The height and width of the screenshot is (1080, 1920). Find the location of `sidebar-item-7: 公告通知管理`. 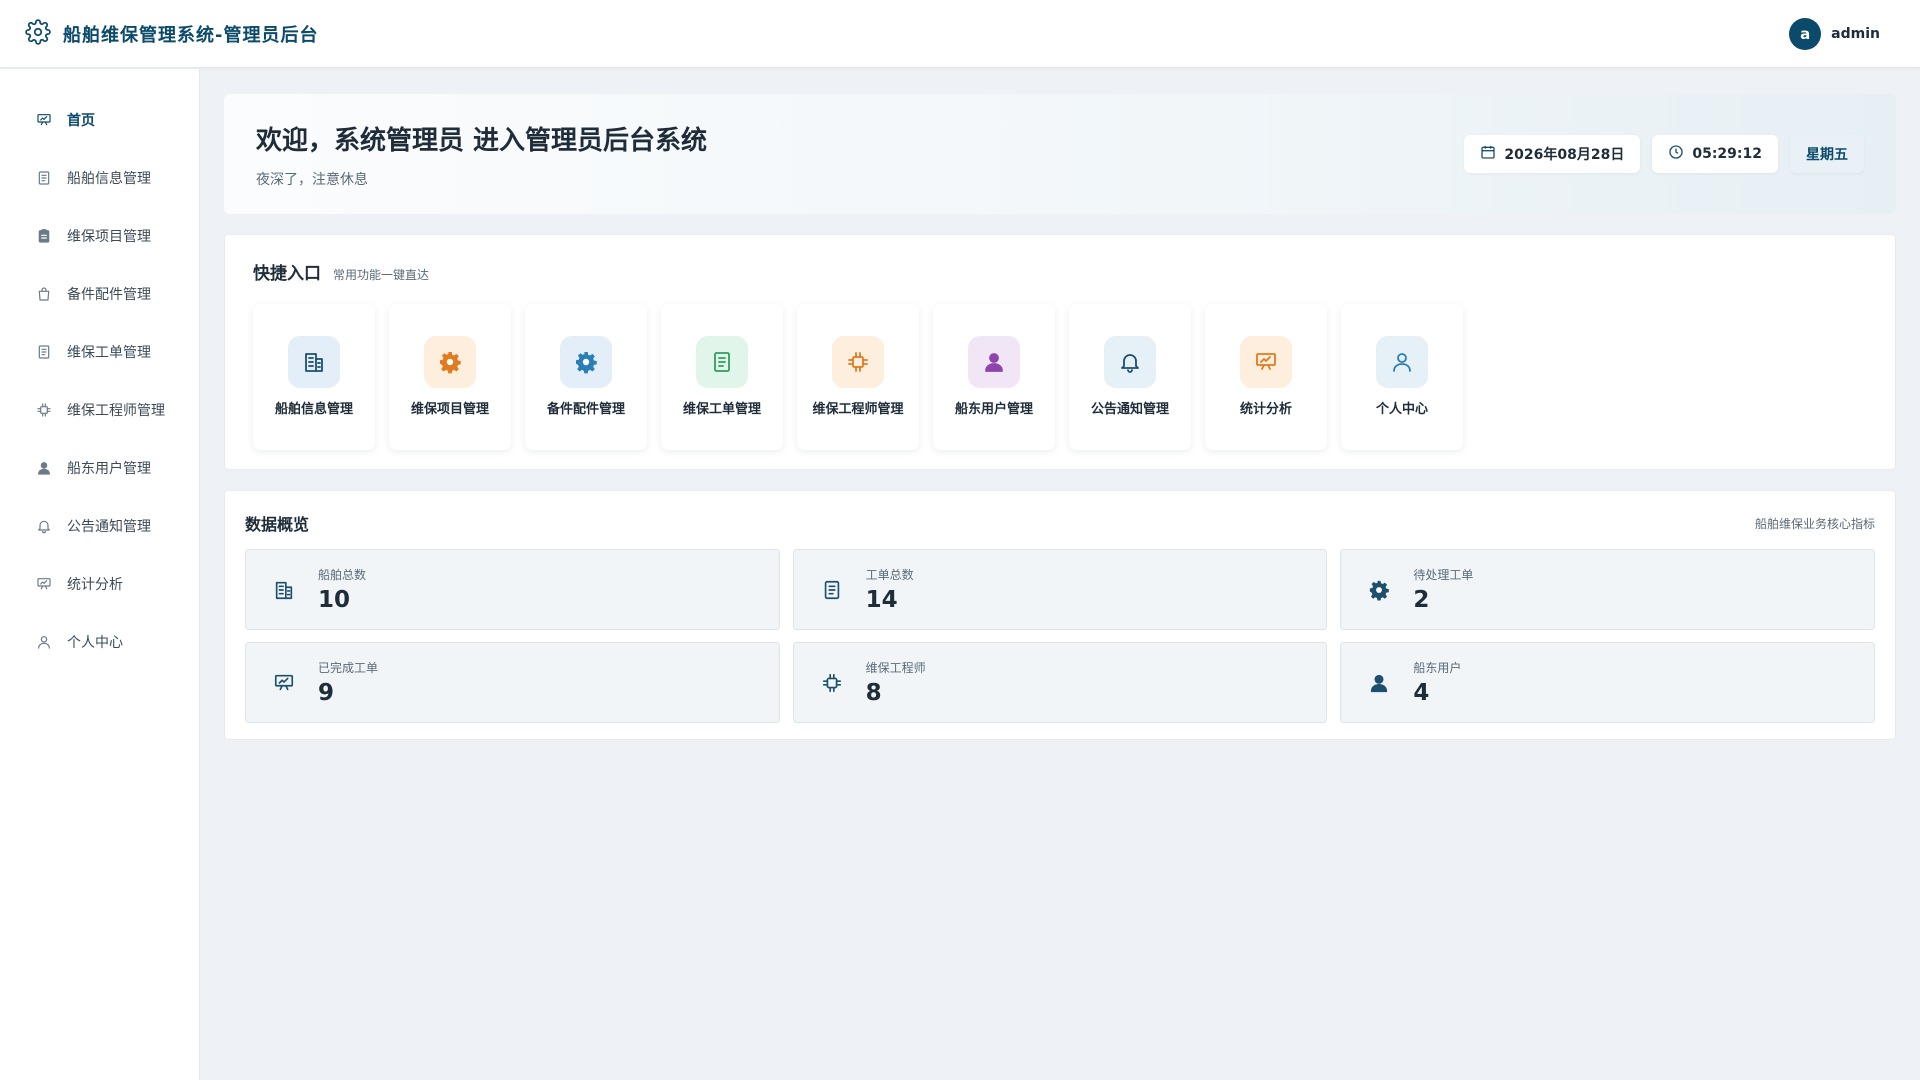

sidebar-item-7: 公告通知管理 is located at coordinates (99, 526).